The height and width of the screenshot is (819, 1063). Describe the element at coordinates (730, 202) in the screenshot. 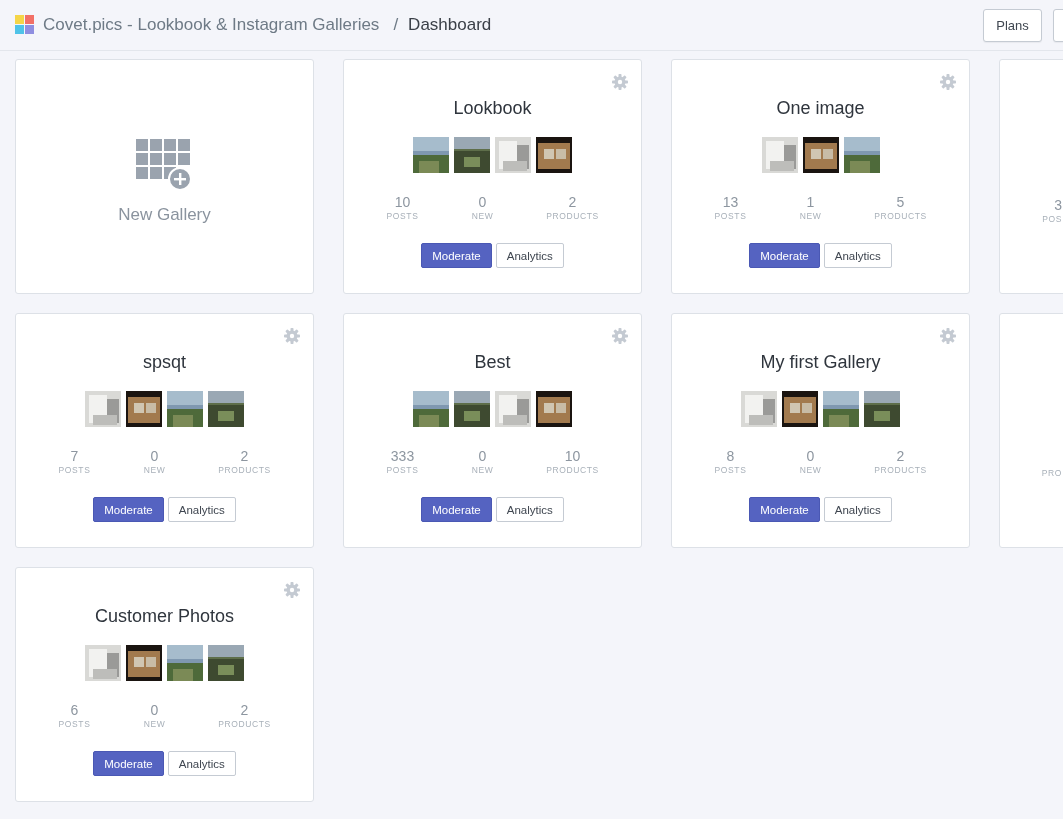

I see `stat-value: 13` at that location.